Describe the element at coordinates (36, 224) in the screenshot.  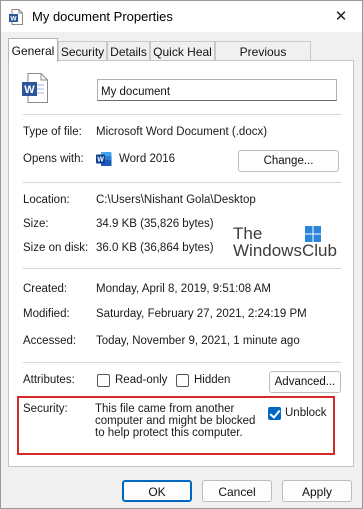
I see `size-label: Size:` at that location.